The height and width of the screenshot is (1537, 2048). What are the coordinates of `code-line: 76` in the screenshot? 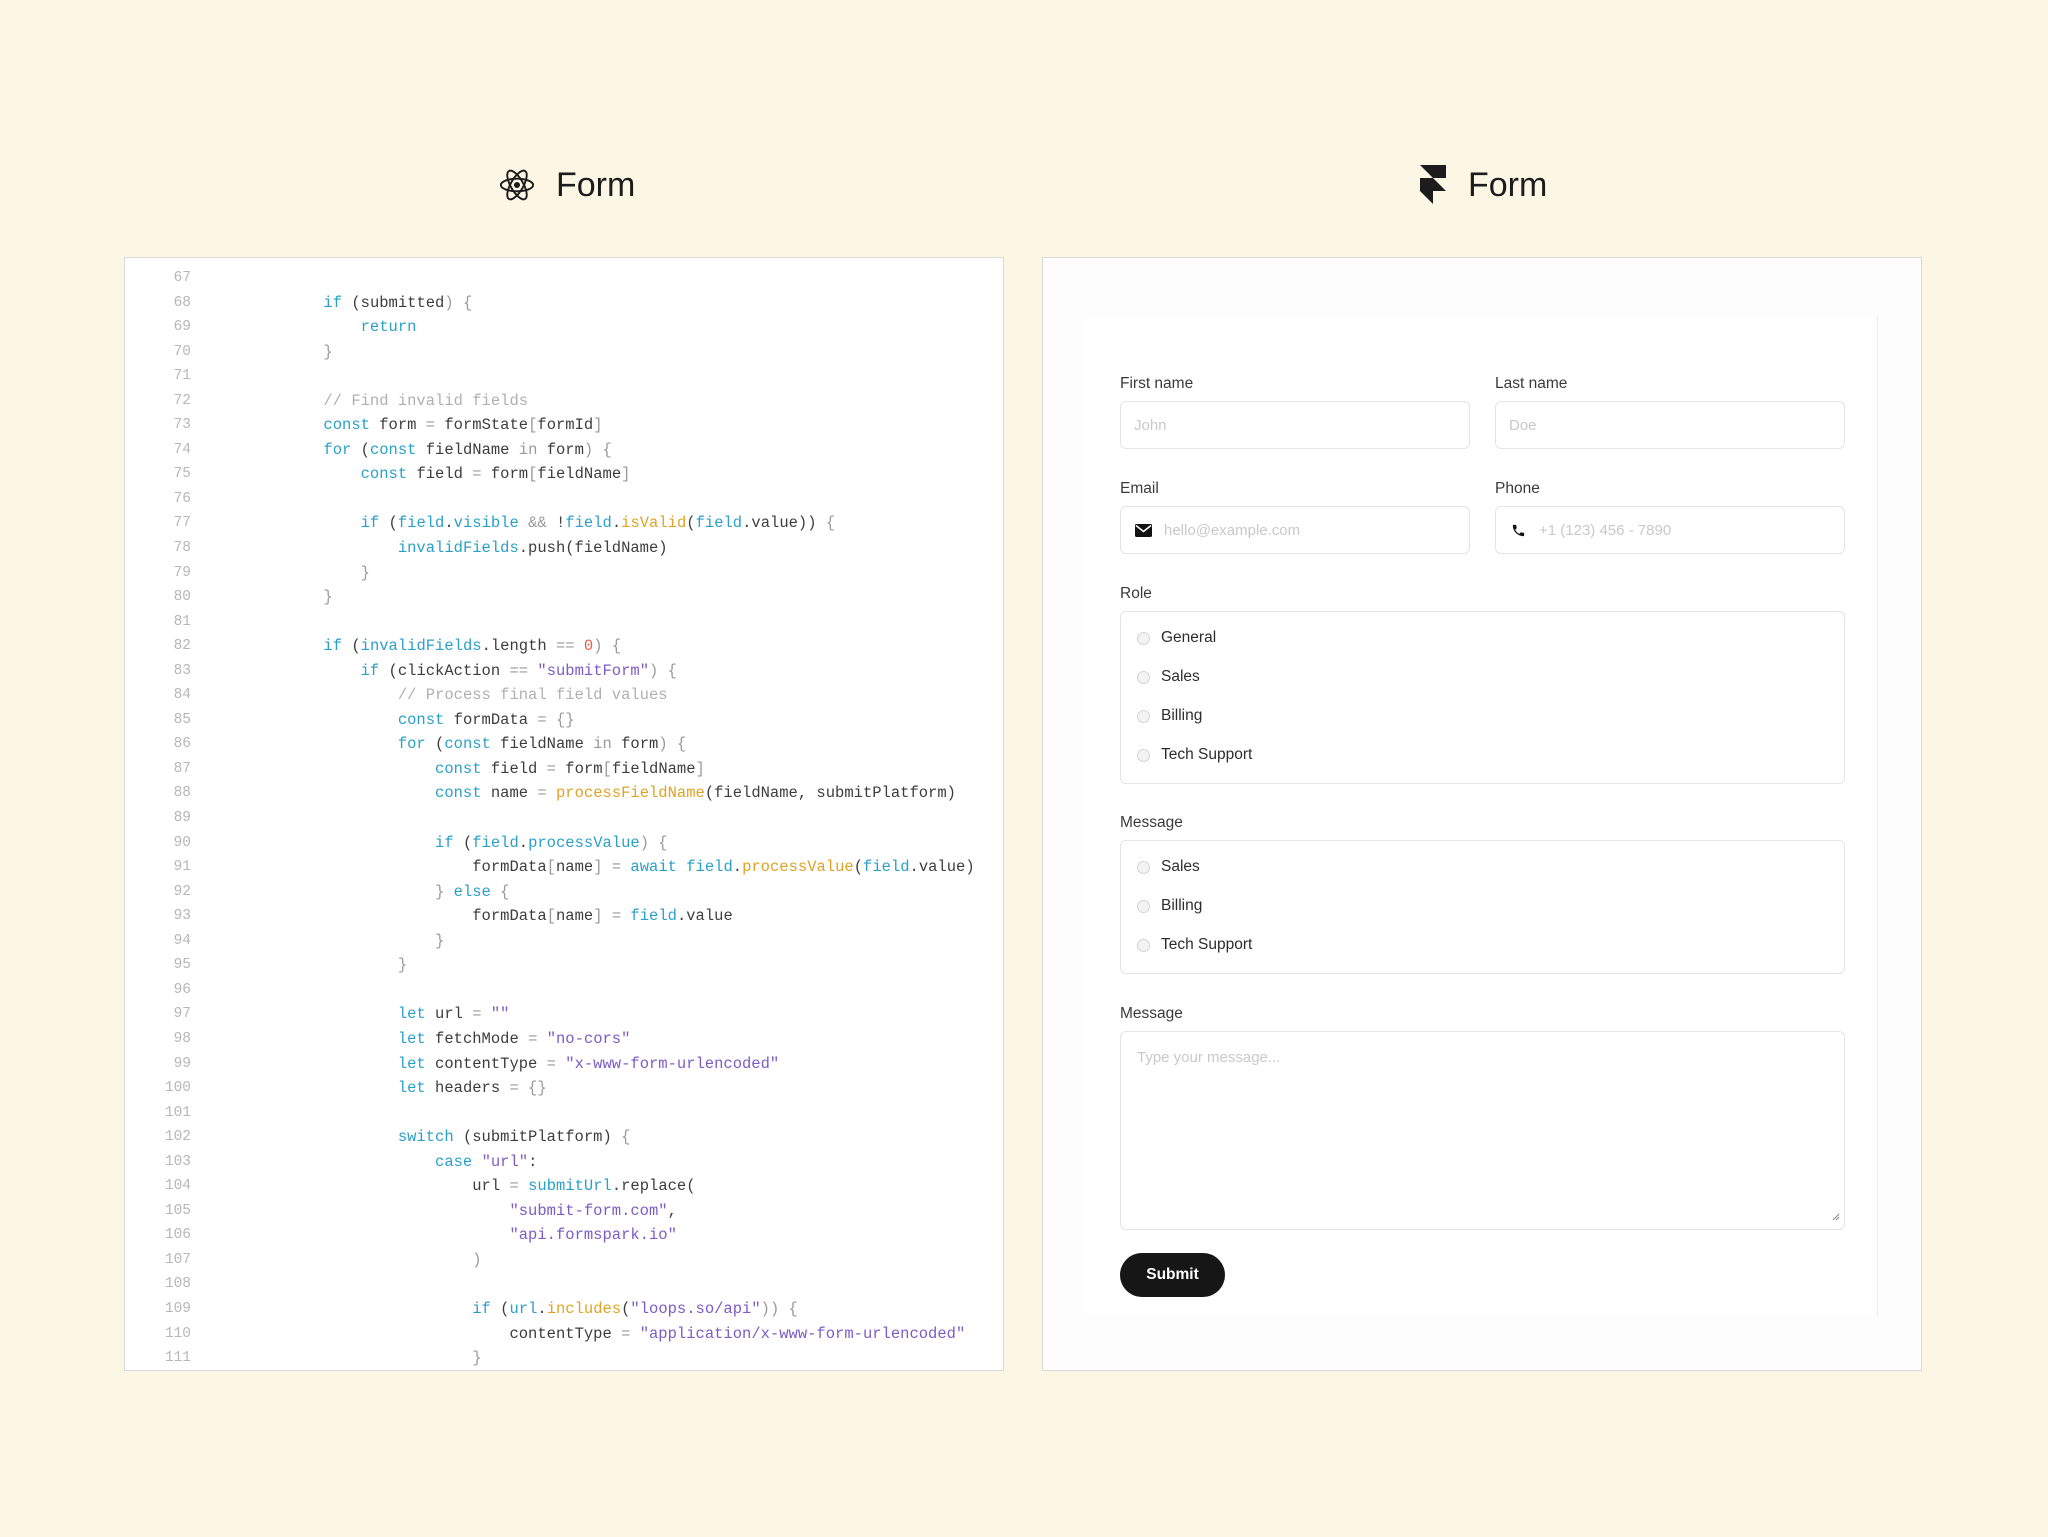 It's located at (564, 499).